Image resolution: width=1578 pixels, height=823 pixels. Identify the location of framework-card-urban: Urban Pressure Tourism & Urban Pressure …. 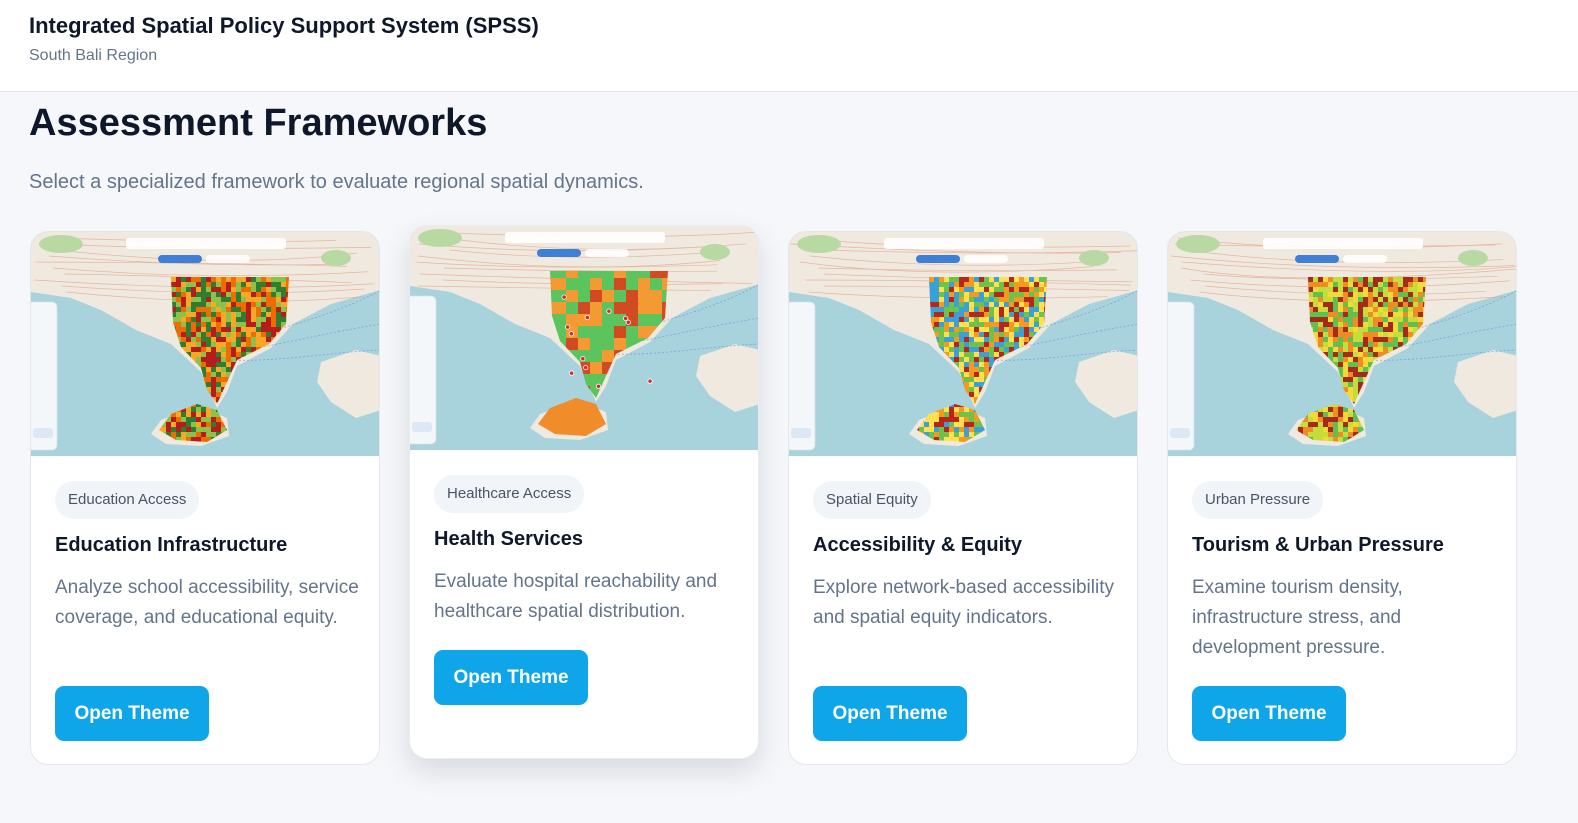
(1342, 498).